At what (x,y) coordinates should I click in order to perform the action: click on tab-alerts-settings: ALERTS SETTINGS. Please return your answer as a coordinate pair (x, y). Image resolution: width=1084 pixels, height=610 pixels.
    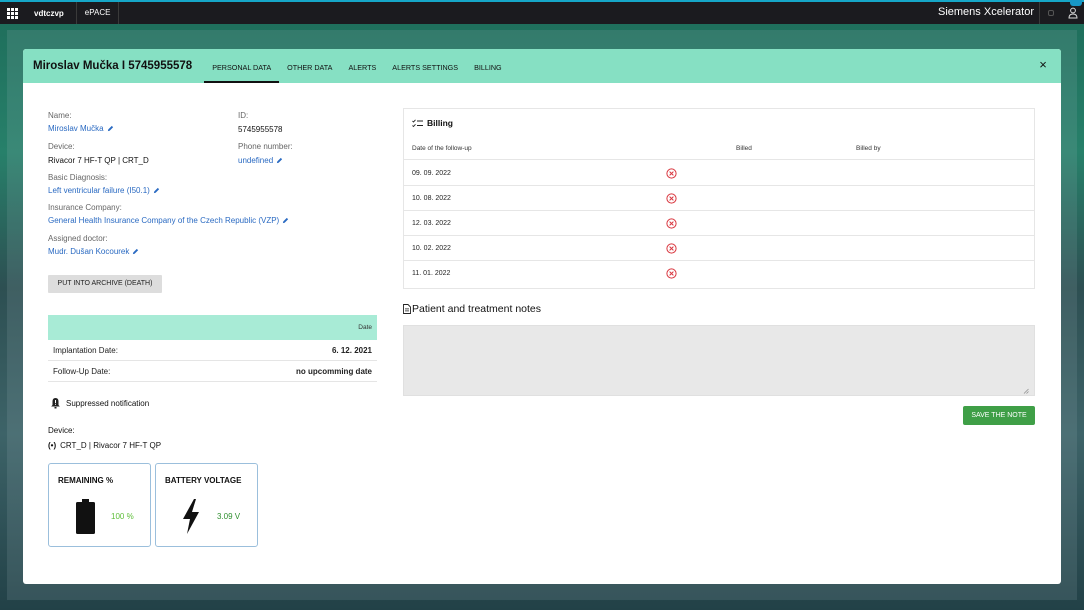
    Looking at the image, I should click on (425, 66).